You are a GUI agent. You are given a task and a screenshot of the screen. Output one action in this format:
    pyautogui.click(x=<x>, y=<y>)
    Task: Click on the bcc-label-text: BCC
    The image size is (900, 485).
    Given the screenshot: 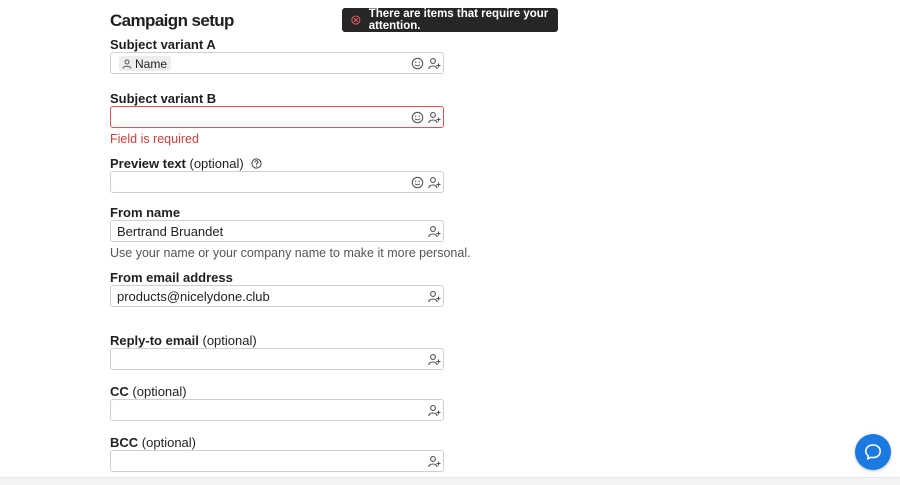 What is the action you would take?
    pyautogui.click(x=124, y=442)
    